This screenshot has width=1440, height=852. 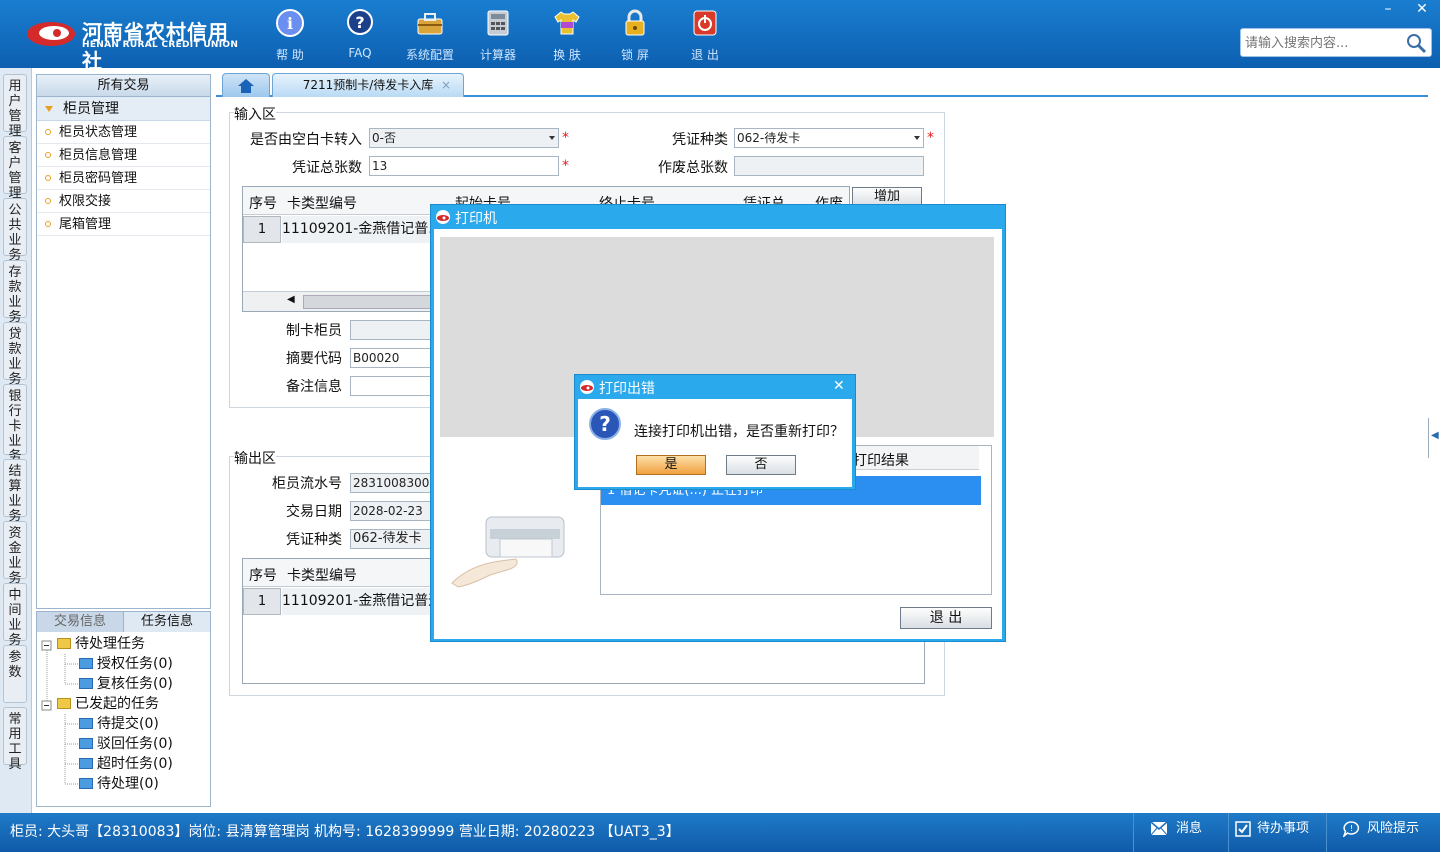 What do you see at coordinates (565, 138) in the screenshot?
I see `required-marker: *` at bounding box center [565, 138].